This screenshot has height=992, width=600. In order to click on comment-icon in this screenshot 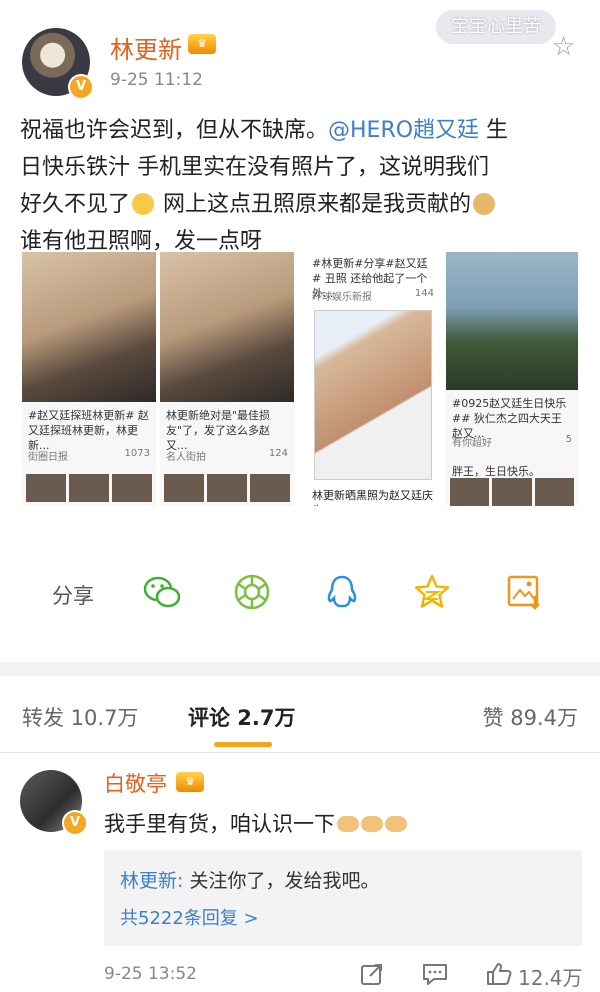, I will do `click(435, 976)`.